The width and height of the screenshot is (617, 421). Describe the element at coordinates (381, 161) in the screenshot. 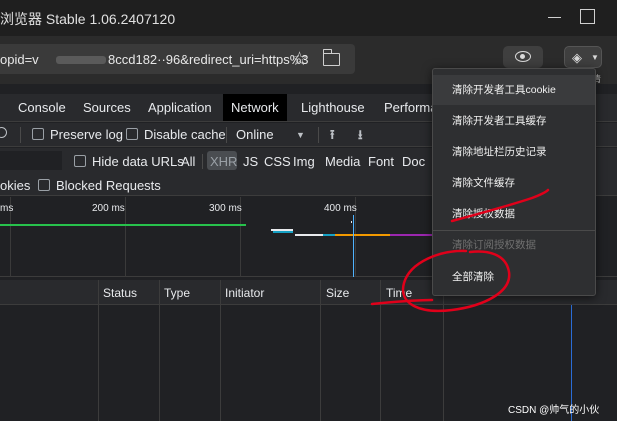

I see `filter-font: Font` at that location.